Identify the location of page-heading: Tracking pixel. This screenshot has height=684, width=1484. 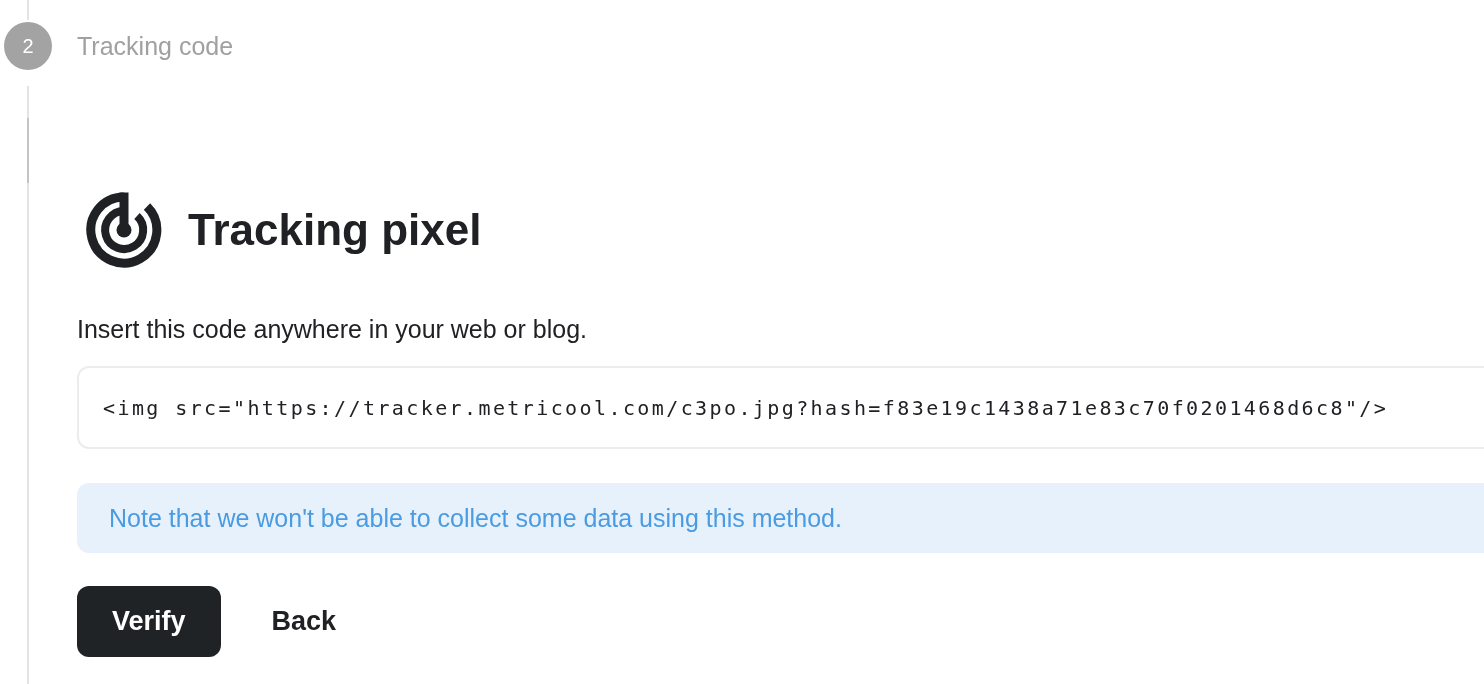
(335, 230).